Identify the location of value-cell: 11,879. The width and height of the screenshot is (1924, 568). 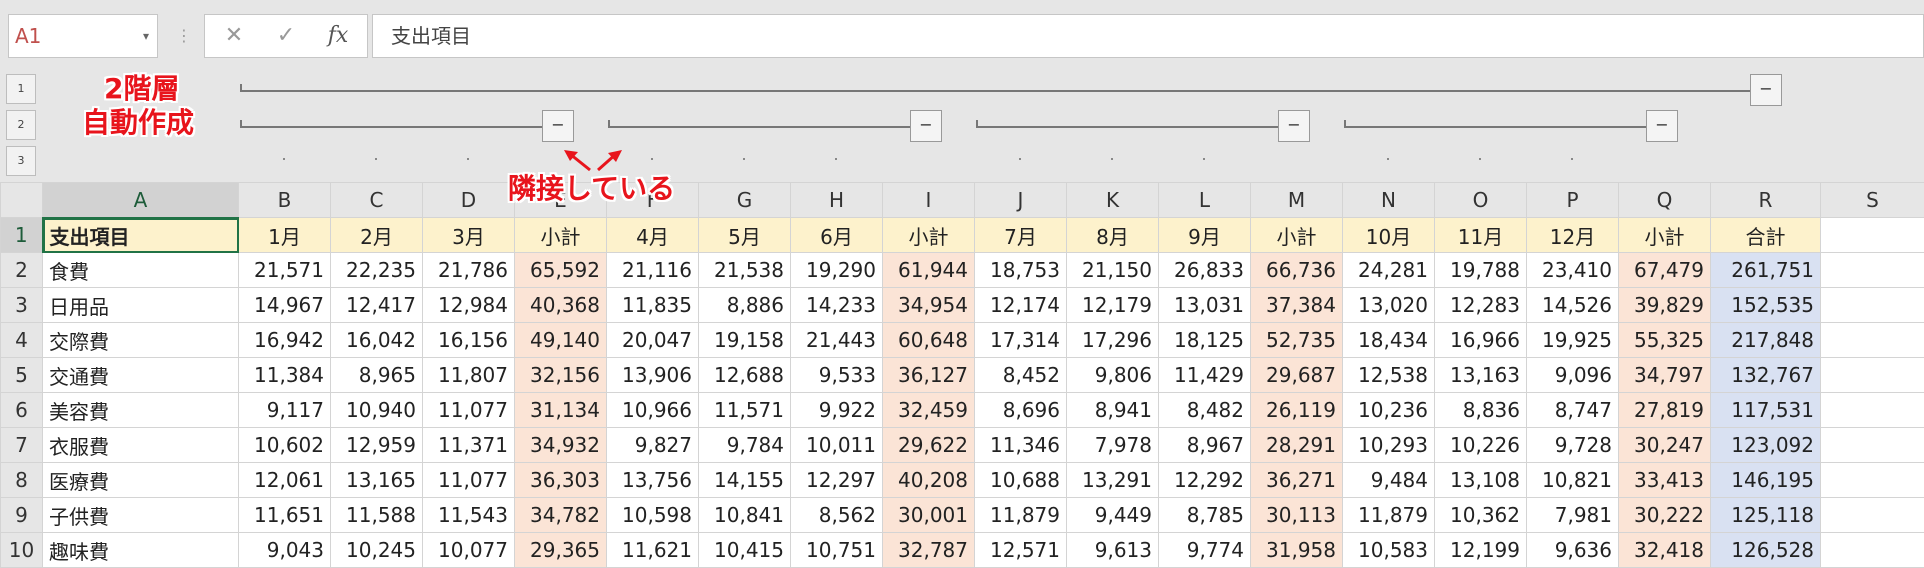
(1389, 515).